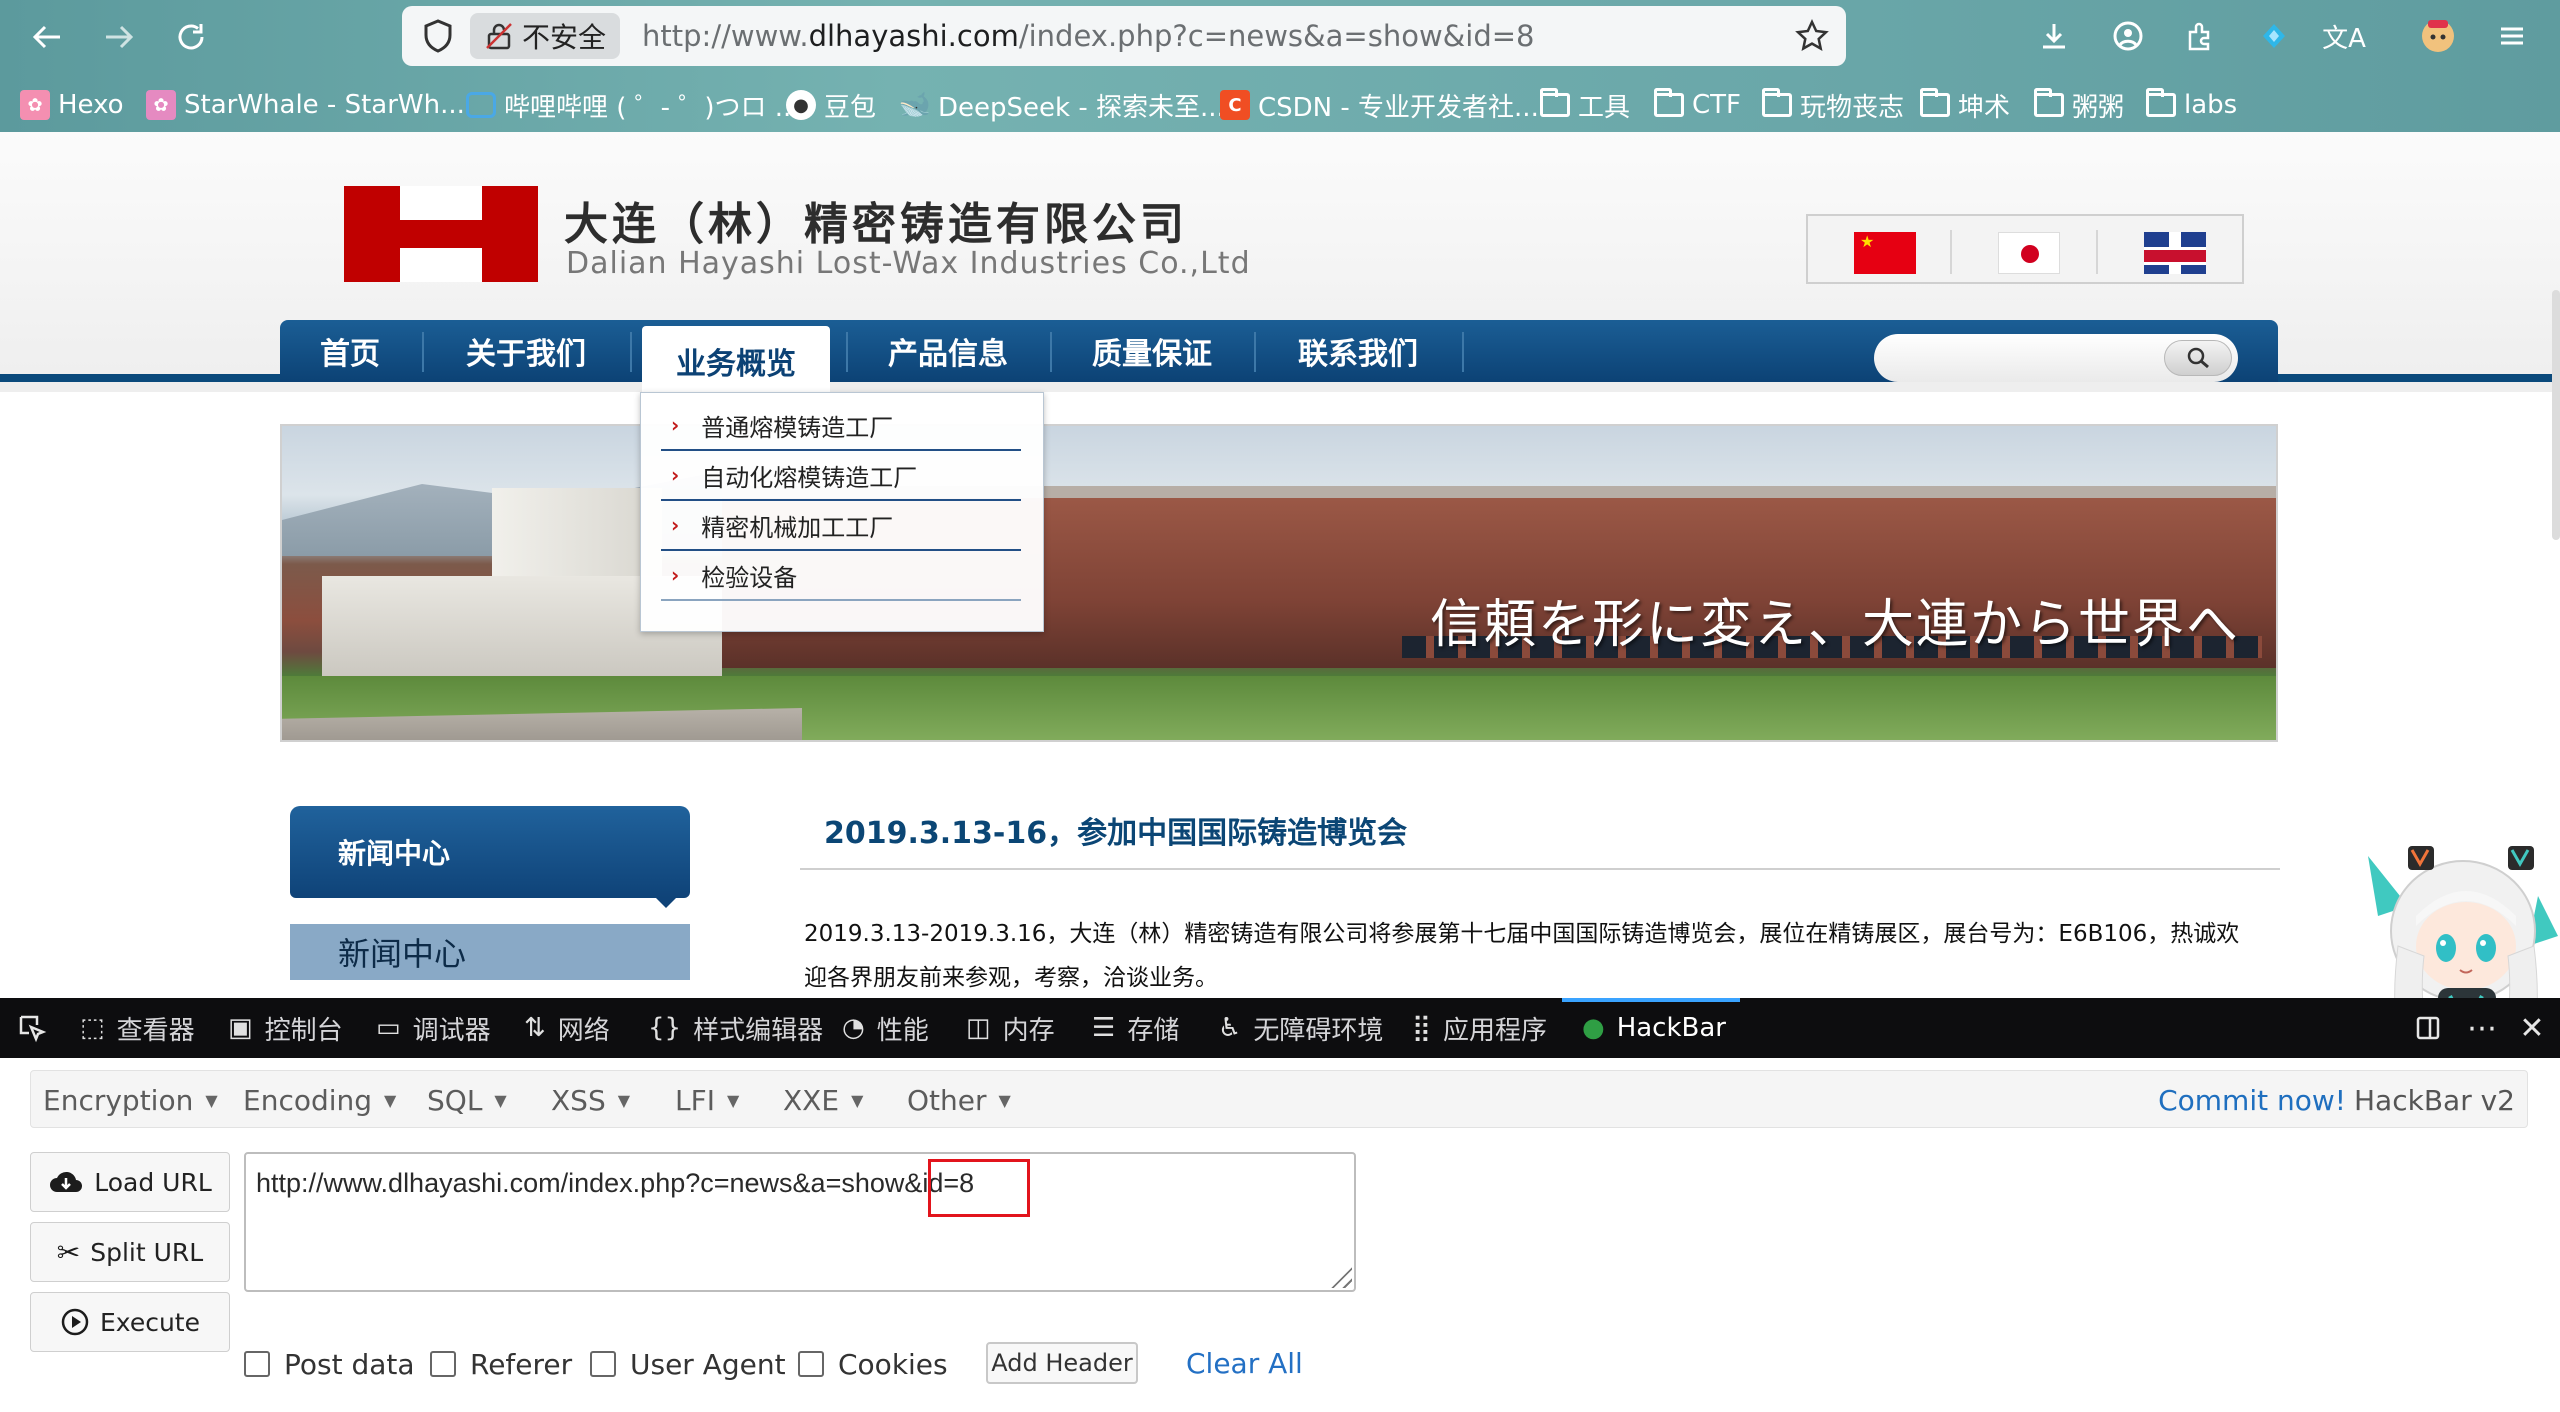 The height and width of the screenshot is (1412, 2560). I want to click on download-icon, so click(2054, 36).